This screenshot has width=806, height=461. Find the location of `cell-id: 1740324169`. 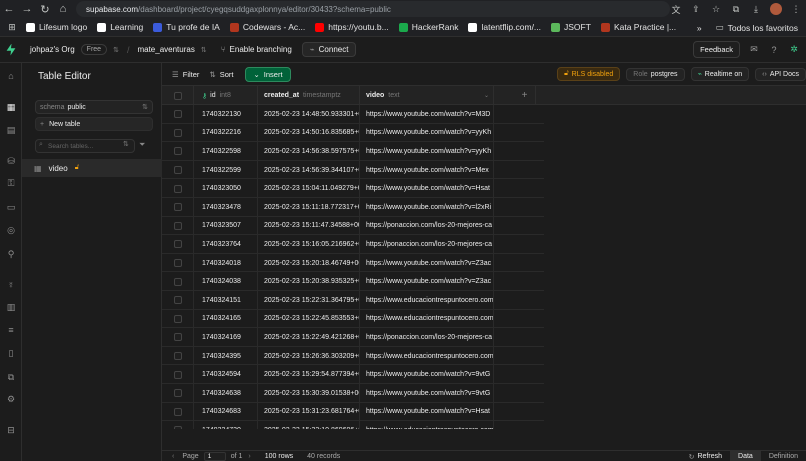

cell-id: 1740324169 is located at coordinates (226, 337).